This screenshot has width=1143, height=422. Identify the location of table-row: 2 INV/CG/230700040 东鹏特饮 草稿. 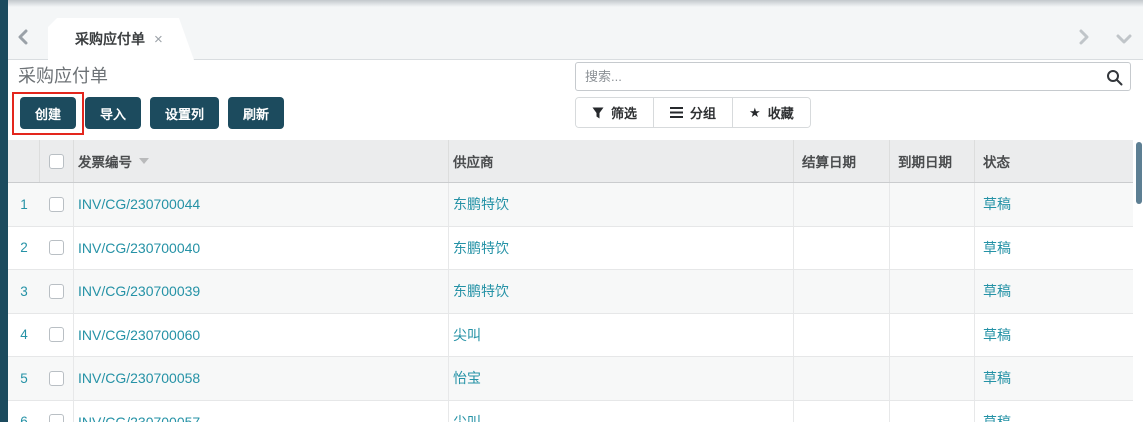
(570, 248).